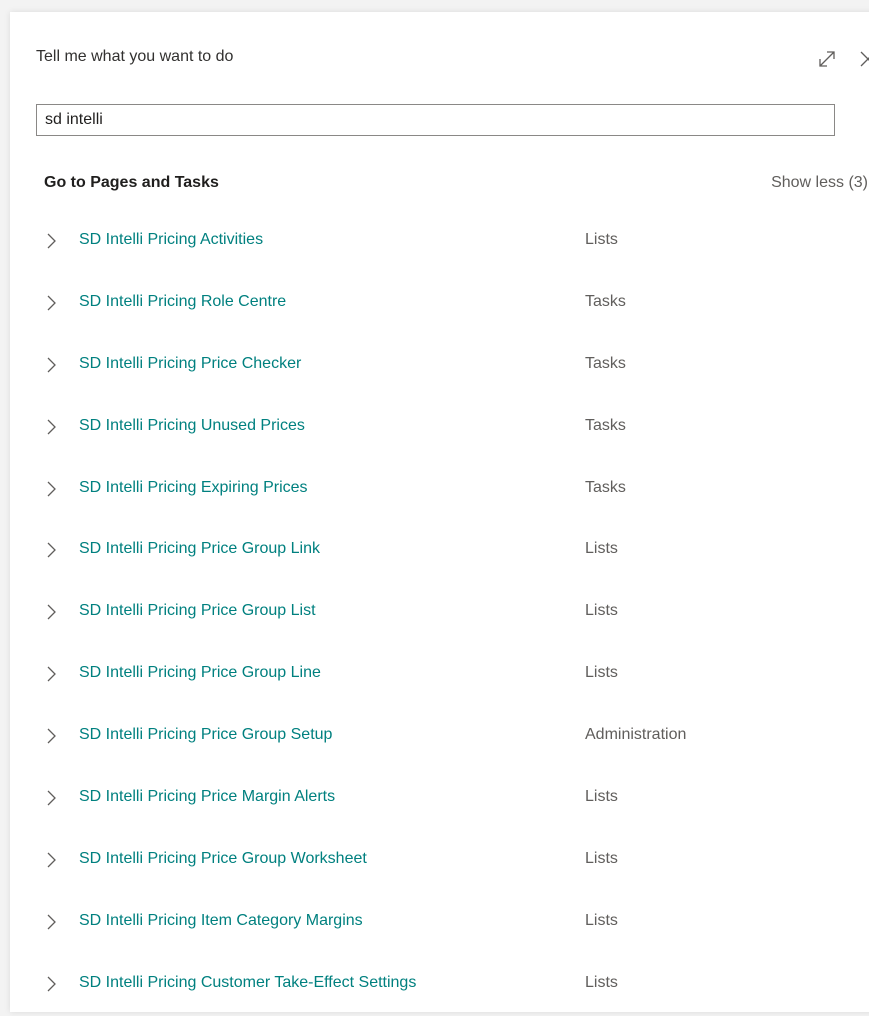 Image resolution: width=869 pixels, height=1016 pixels. What do you see at coordinates (439, 366) in the screenshot?
I see `result-row: SD Intelli Pricing Price Checker Tasks` at bounding box center [439, 366].